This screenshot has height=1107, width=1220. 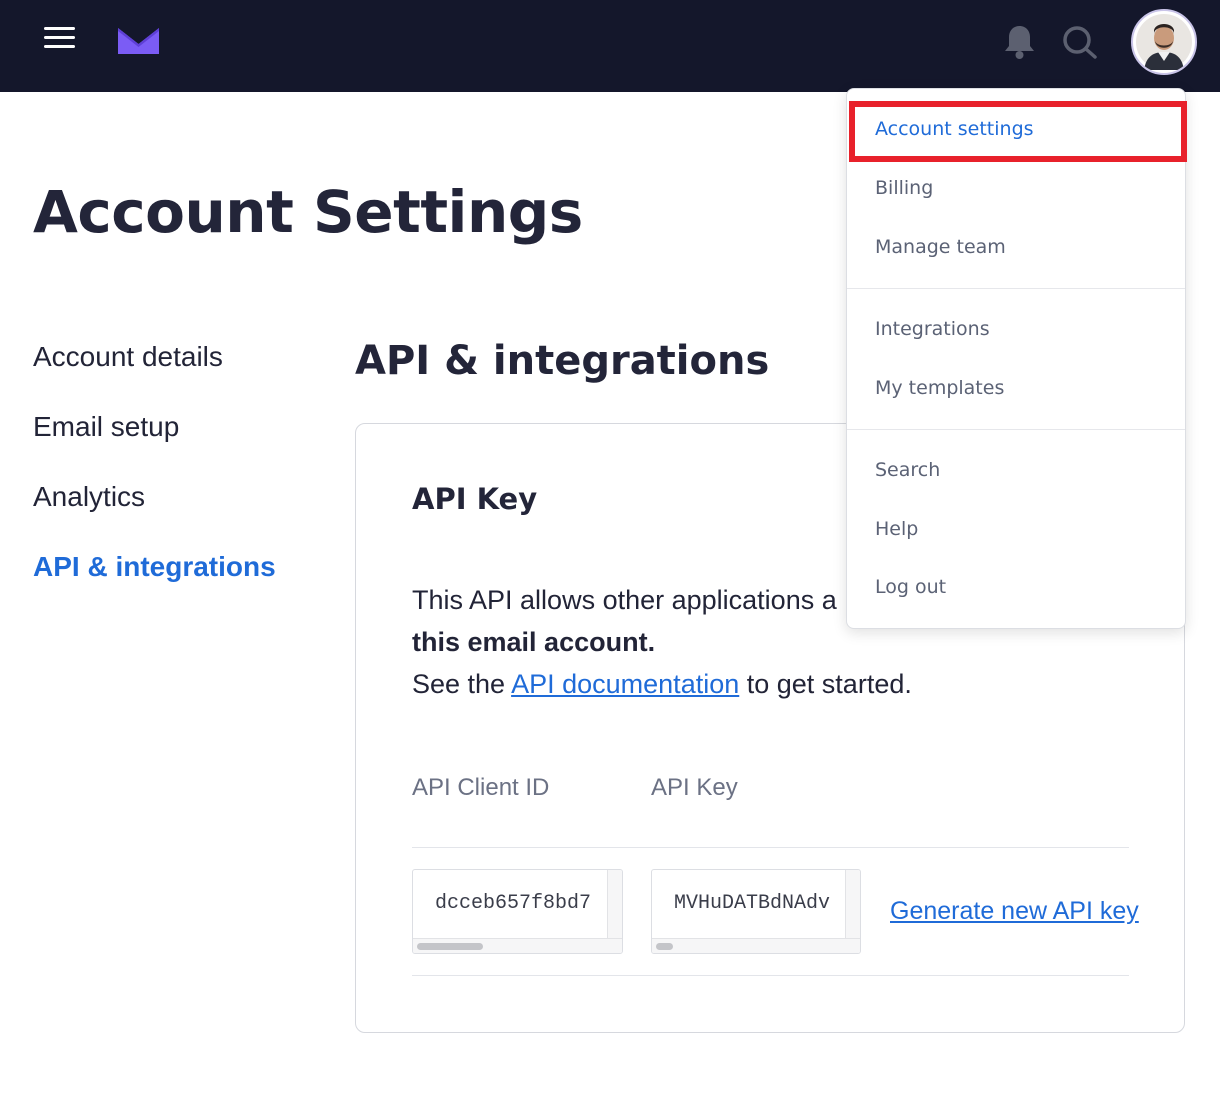 What do you see at coordinates (940, 388) in the screenshot?
I see `menu-item-label: My templates` at bounding box center [940, 388].